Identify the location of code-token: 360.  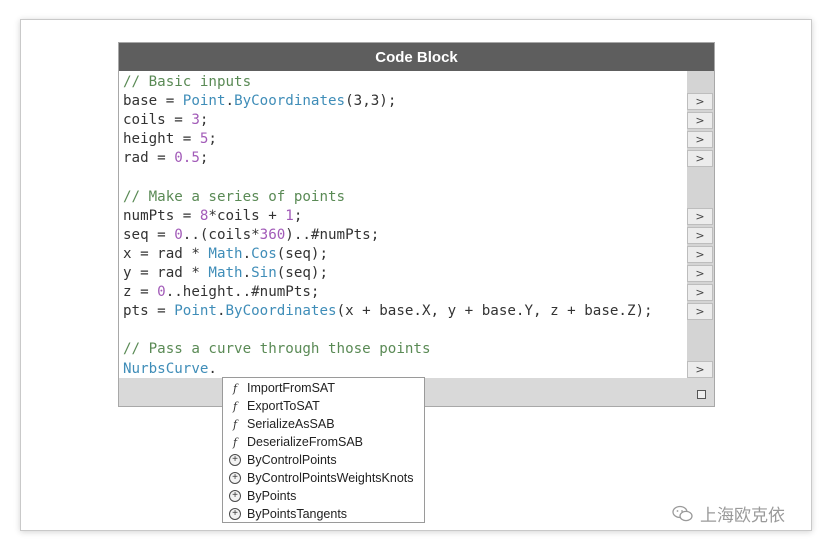
(272, 234).